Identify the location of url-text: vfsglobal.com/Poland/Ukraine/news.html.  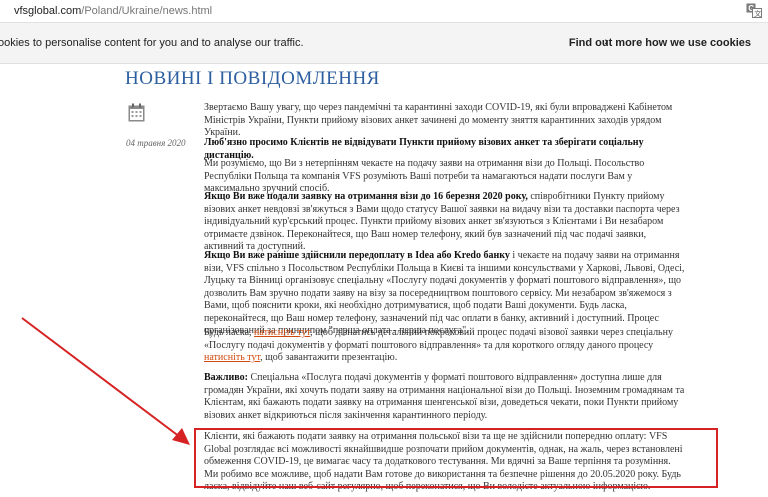
(113, 11).